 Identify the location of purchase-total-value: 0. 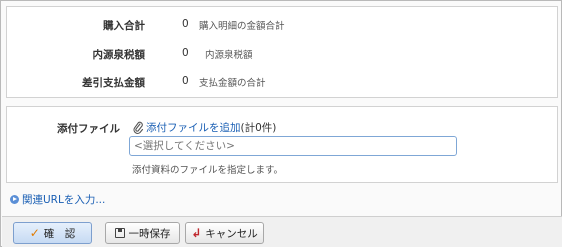
(185, 24).